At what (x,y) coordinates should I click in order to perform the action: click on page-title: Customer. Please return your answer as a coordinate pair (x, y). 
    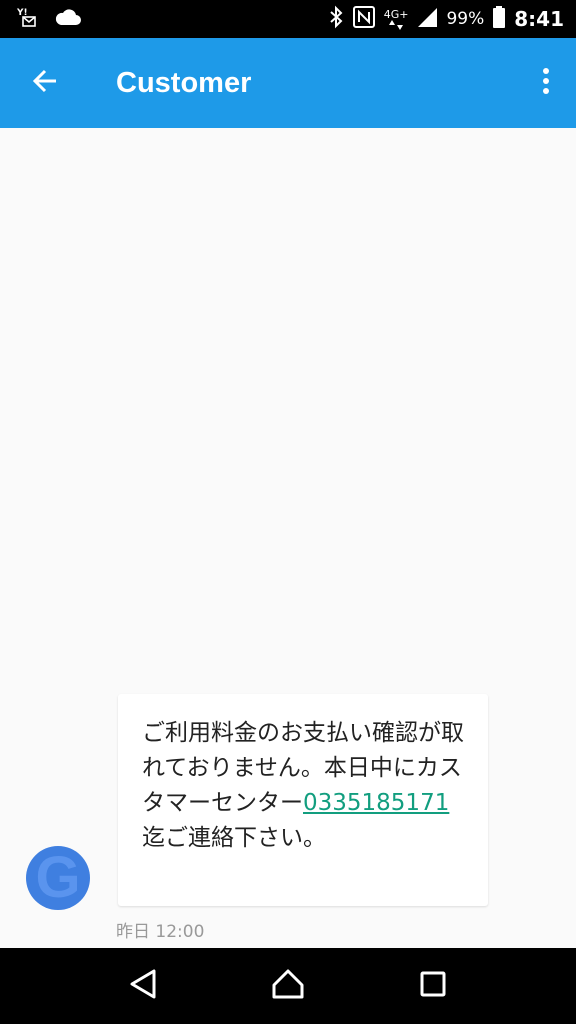
    Looking at the image, I should click on (184, 82).